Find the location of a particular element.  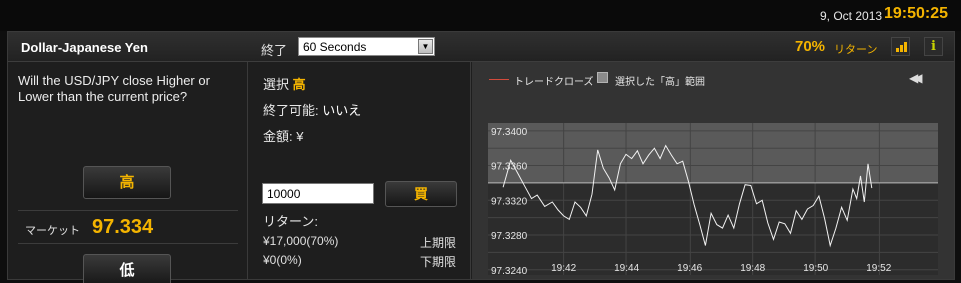

y-tick-label: 97.3400 is located at coordinates (509, 132).